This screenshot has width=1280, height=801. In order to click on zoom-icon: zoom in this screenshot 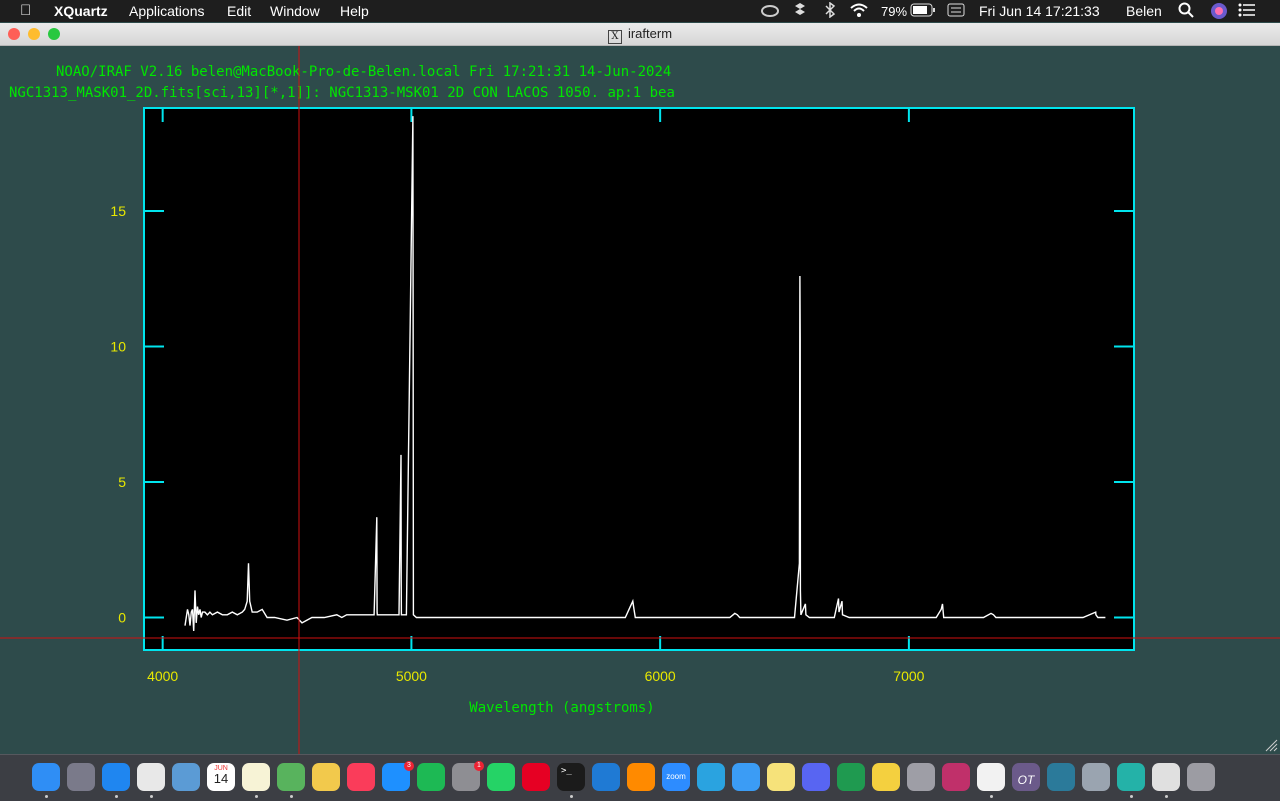, I will do `click(676, 777)`.